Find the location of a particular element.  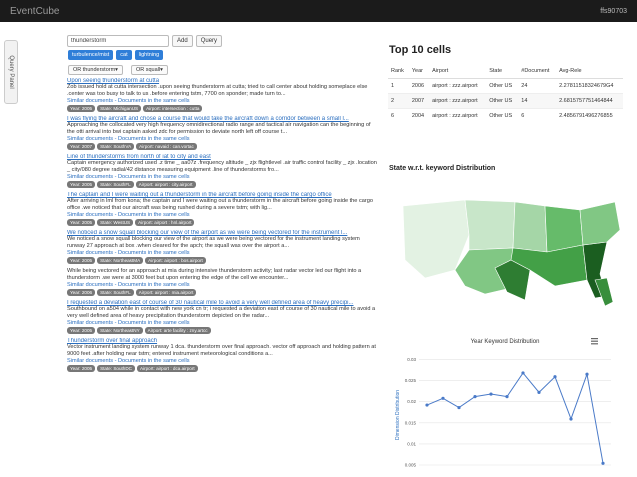

chart-menu-icon is located at coordinates (594, 341).